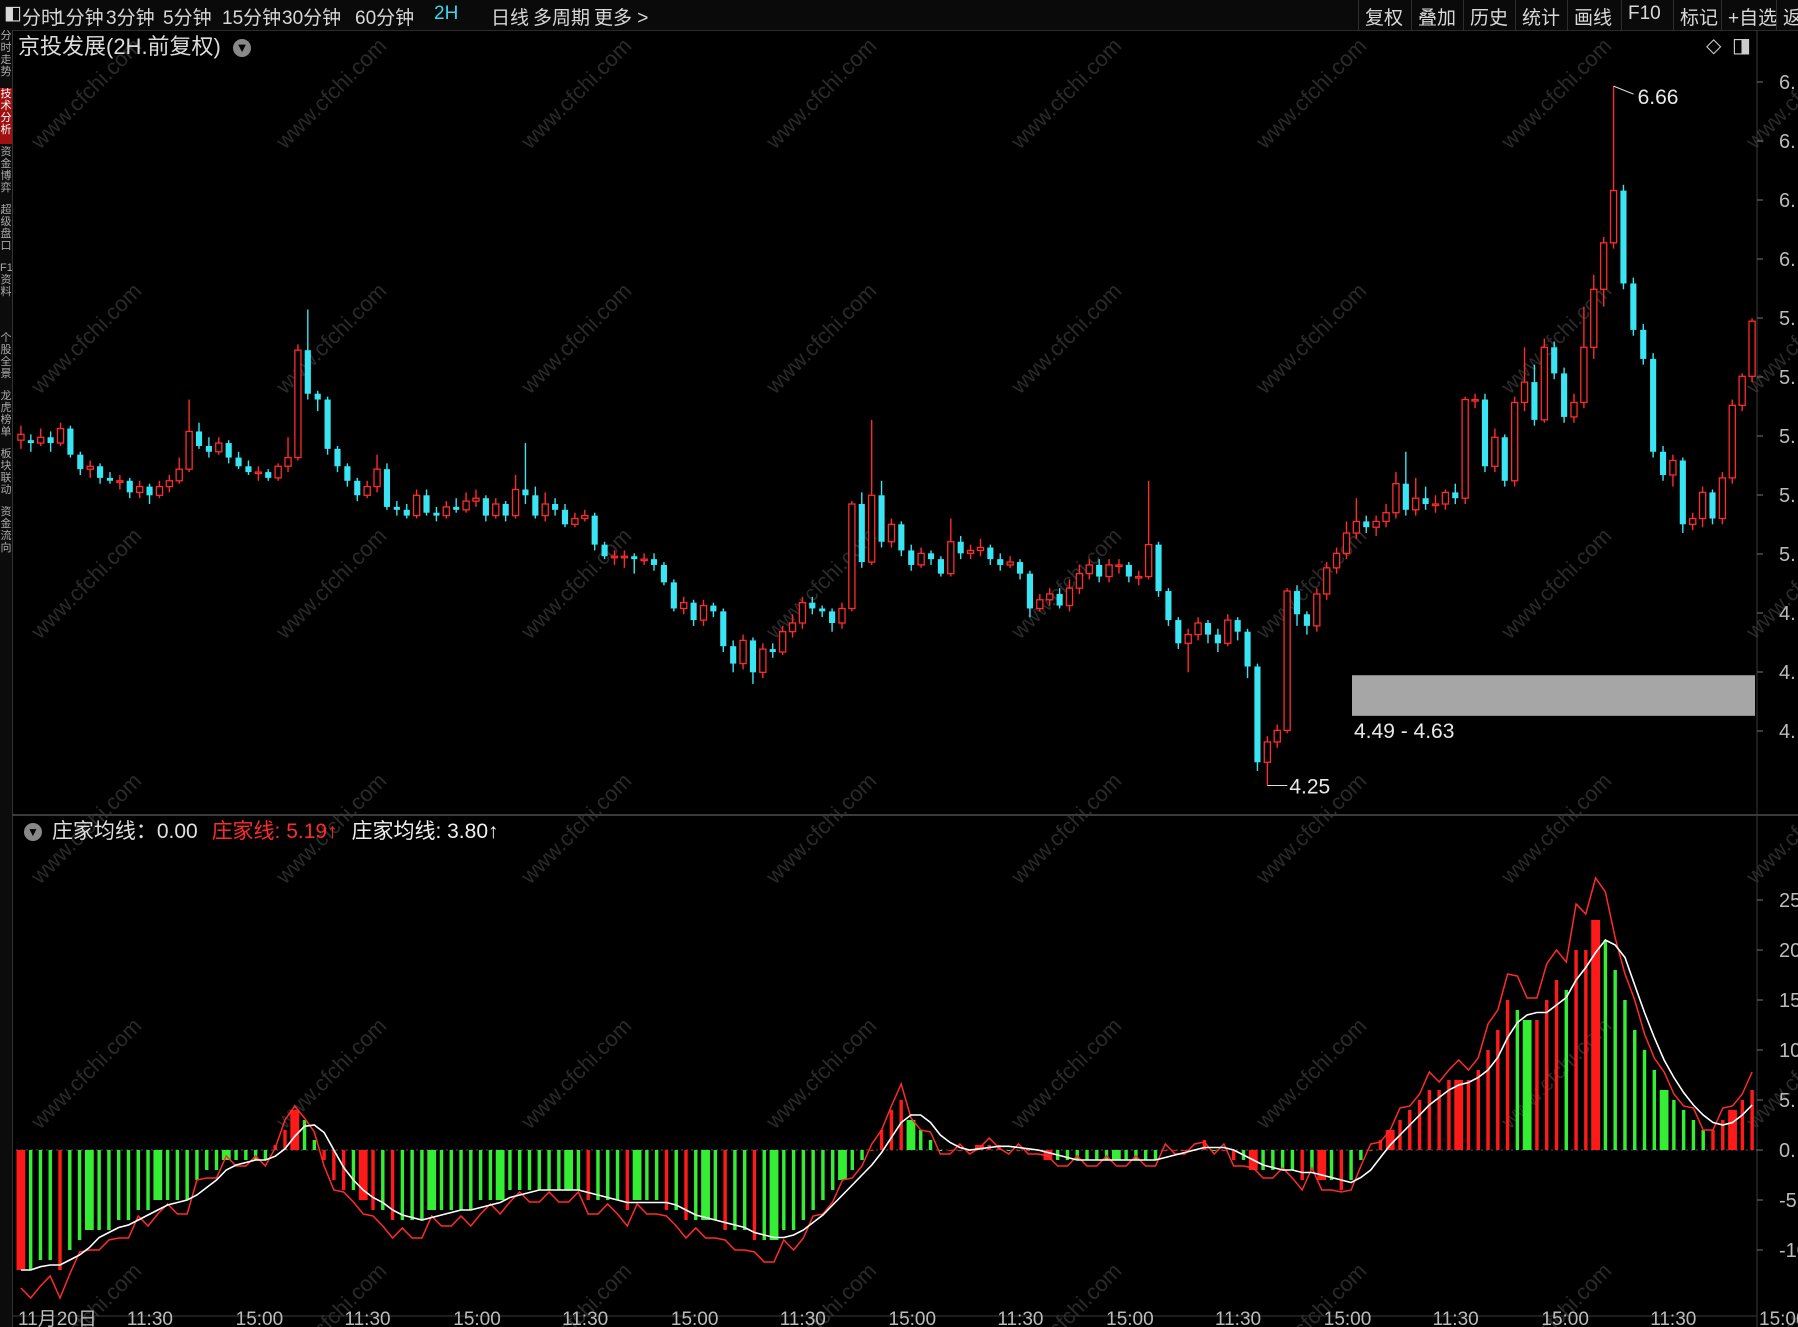 The image size is (1798, 1327). What do you see at coordinates (1787, 614) in the screenshot?
I see `price-axis-label: 4.` at bounding box center [1787, 614].